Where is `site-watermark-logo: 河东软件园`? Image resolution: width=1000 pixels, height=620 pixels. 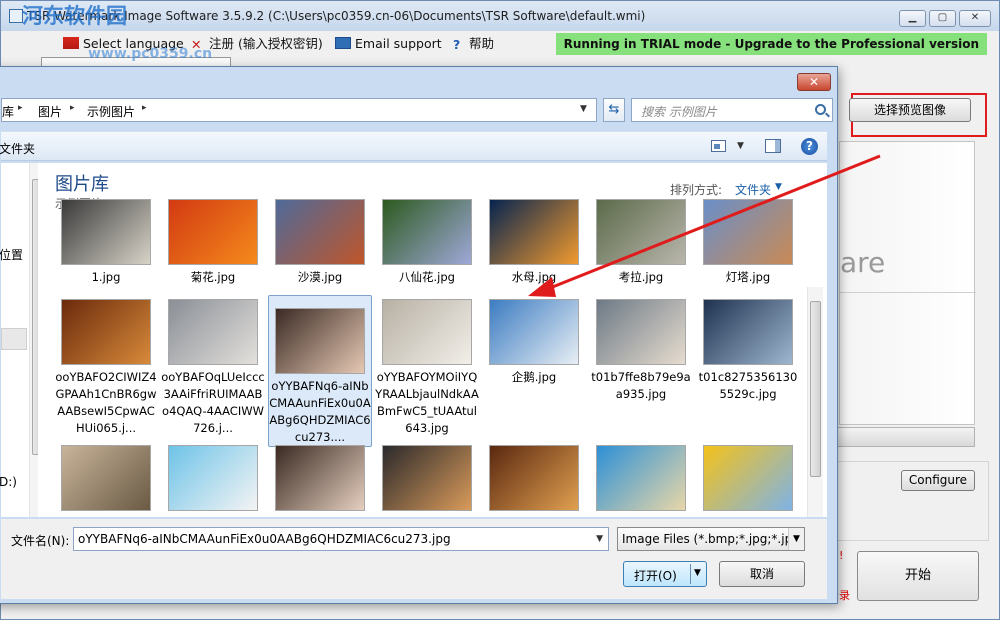
site-watermark-logo: 河东软件园 is located at coordinates (74, 15).